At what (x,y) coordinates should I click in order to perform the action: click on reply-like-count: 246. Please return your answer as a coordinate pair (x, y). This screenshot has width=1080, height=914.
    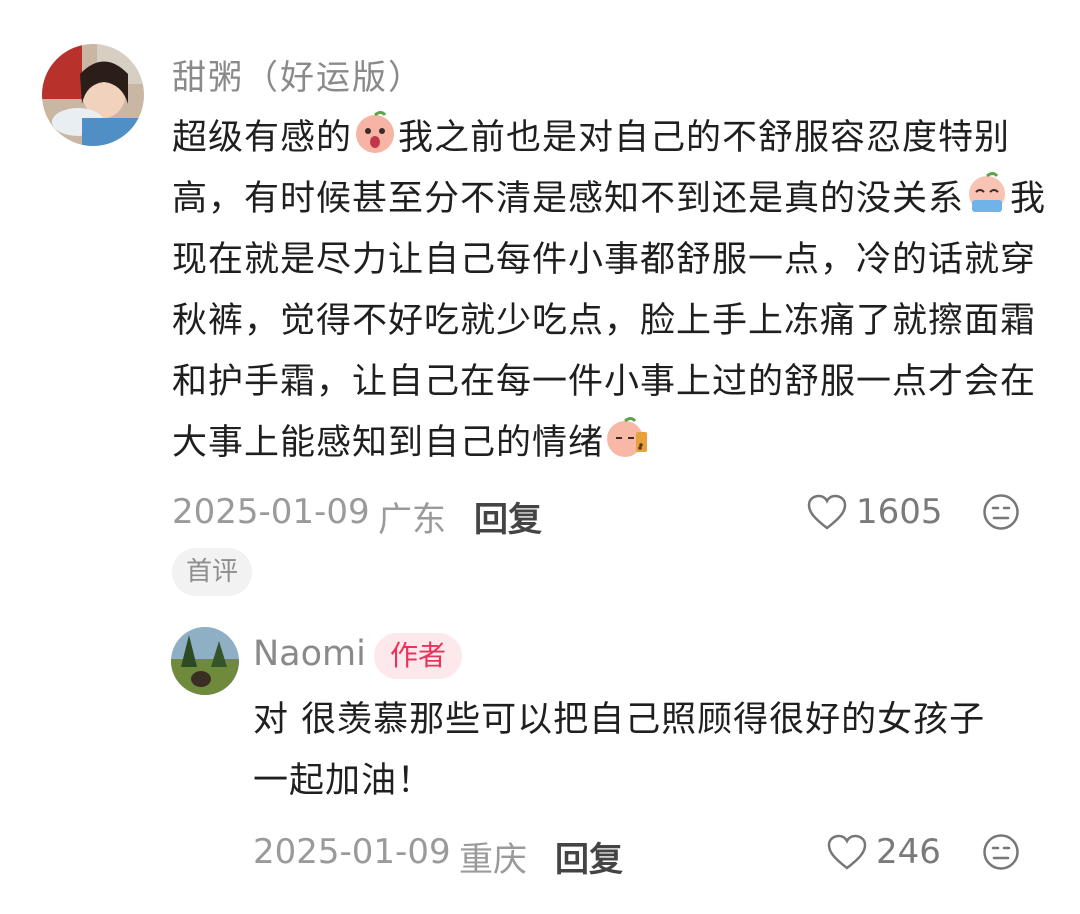
    Looking at the image, I should click on (908, 852).